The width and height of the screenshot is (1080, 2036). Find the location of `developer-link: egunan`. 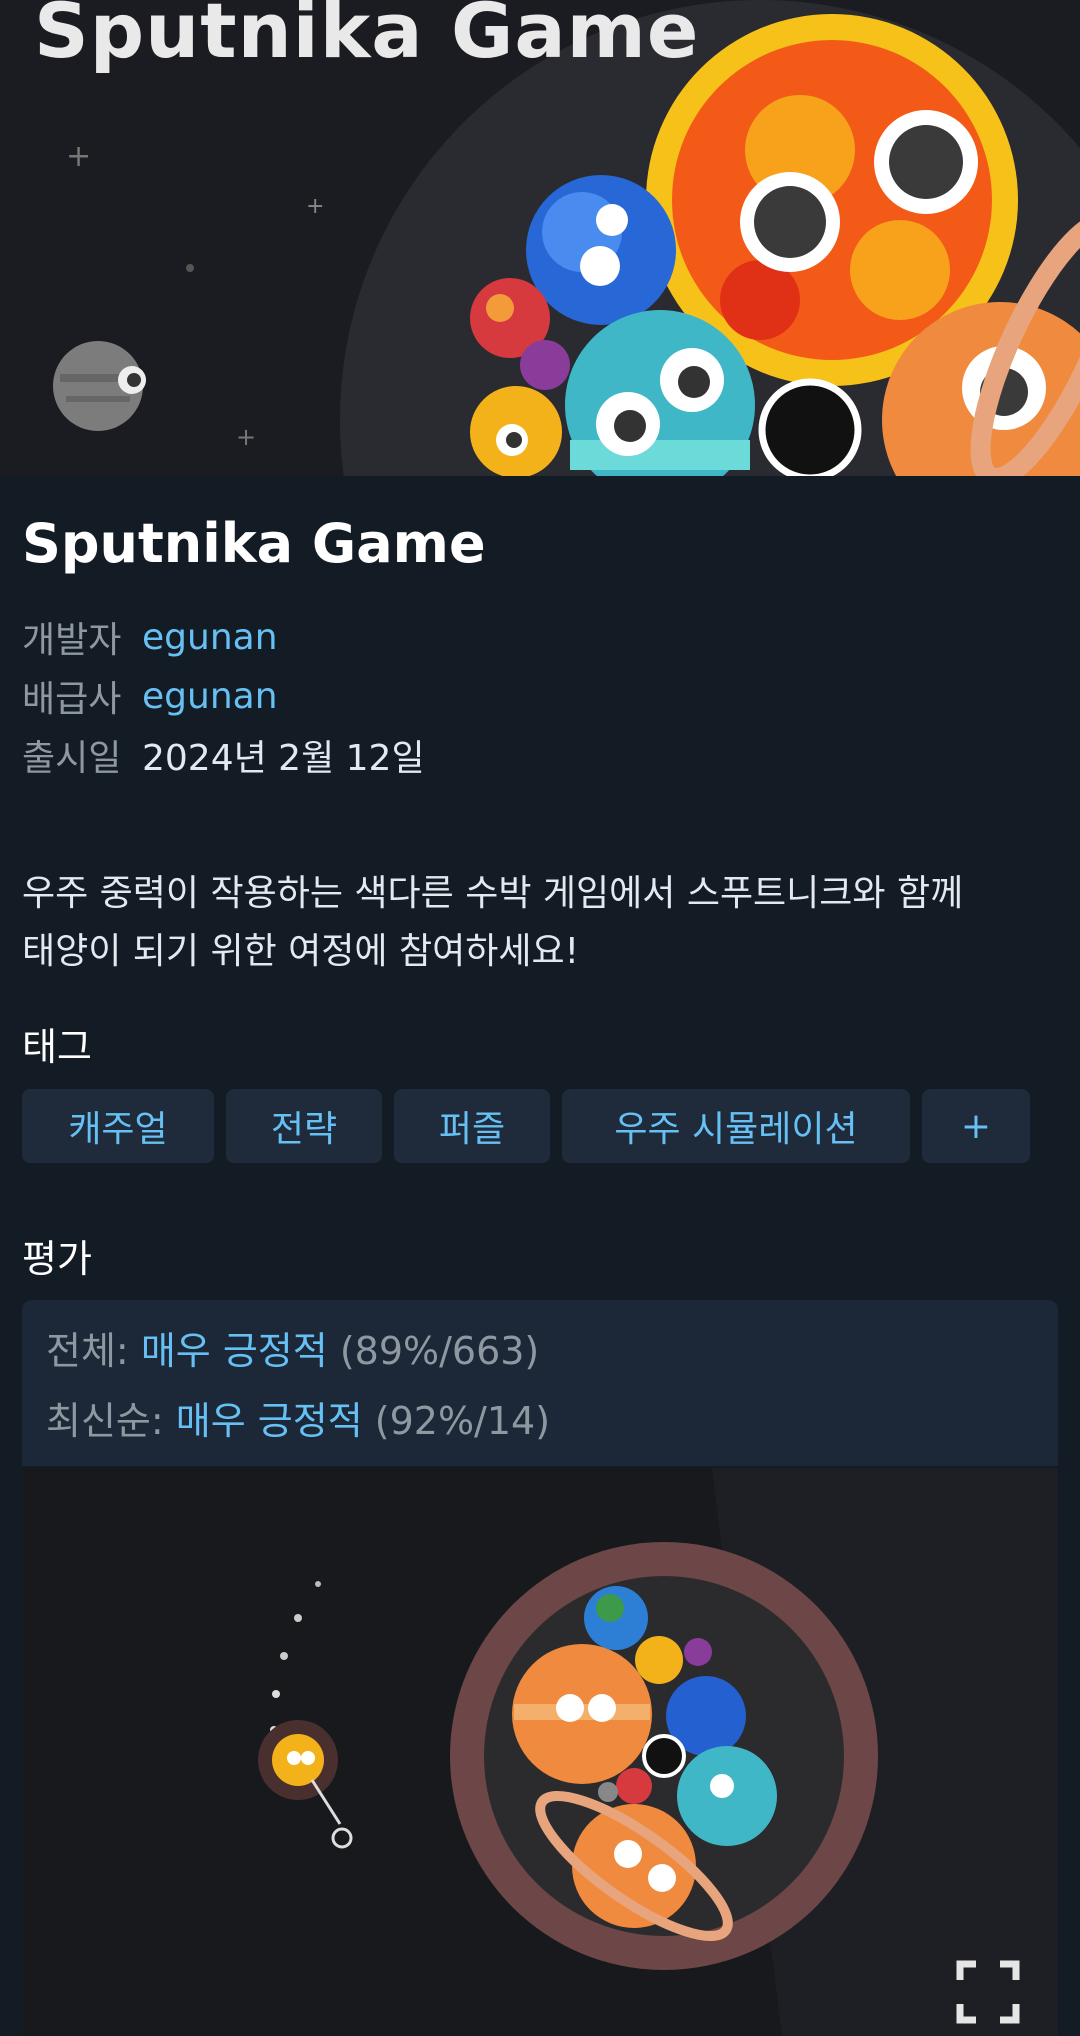

developer-link: egunan is located at coordinates (210, 637).